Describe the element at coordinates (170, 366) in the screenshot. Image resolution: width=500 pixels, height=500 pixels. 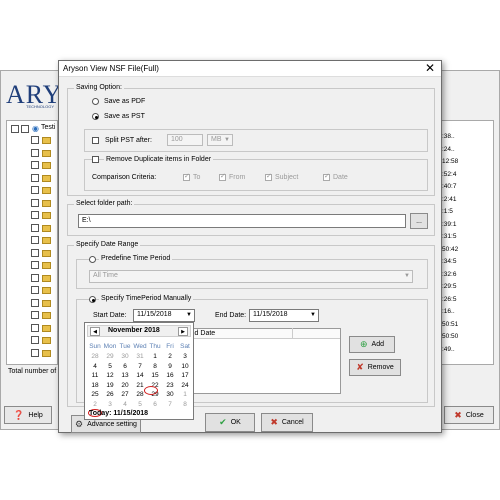
I see `calendar-day: 9` at that location.